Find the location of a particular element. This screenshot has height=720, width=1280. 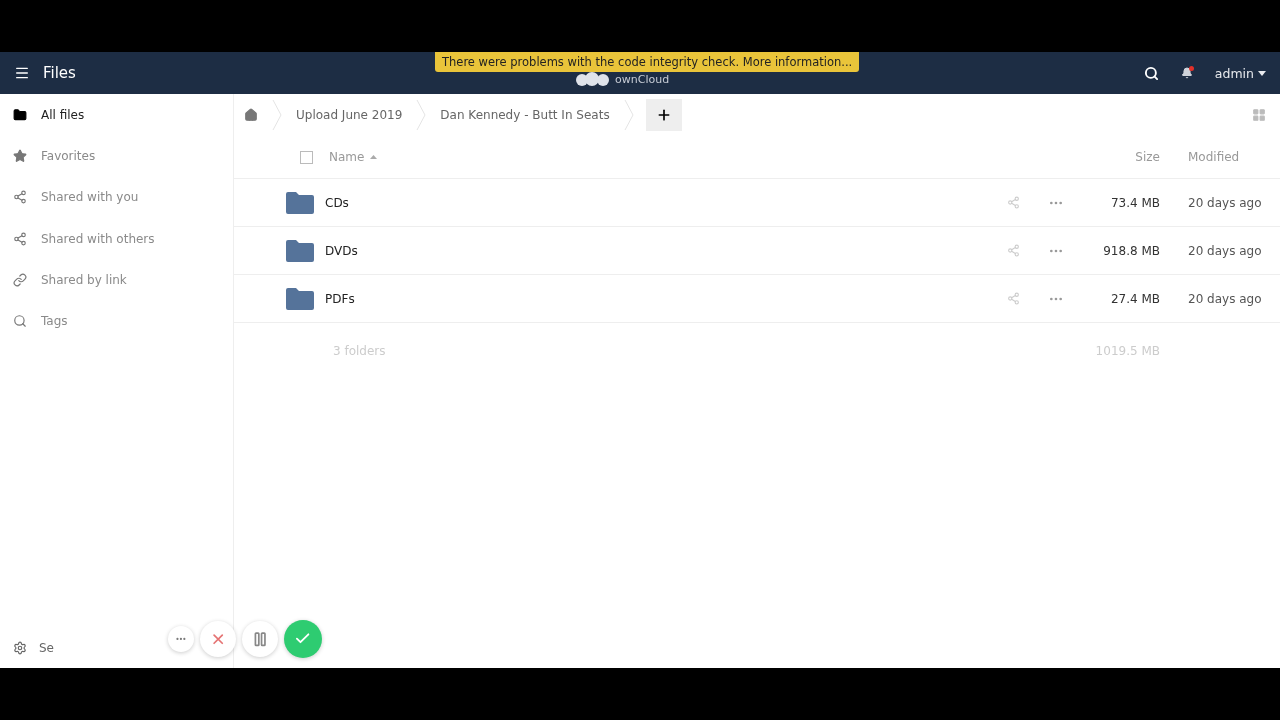

sidebar-item: Shared with others is located at coordinates (116, 238).